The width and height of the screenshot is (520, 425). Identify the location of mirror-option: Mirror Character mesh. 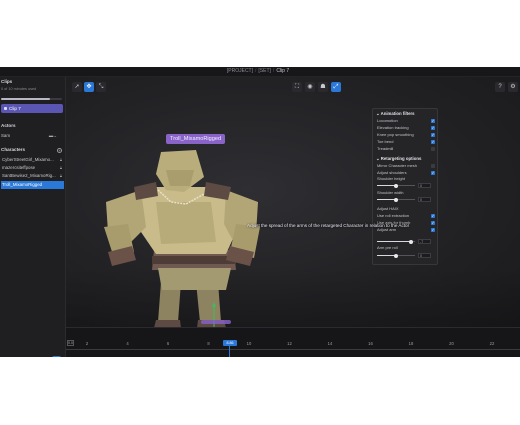
(407, 166).